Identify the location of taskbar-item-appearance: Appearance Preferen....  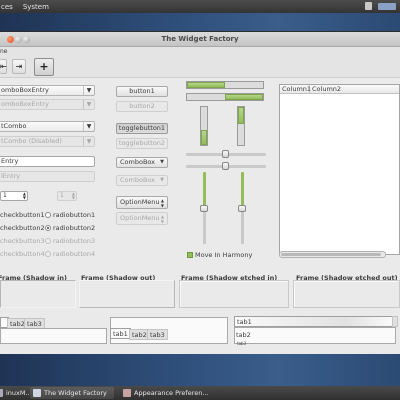
(170, 393).